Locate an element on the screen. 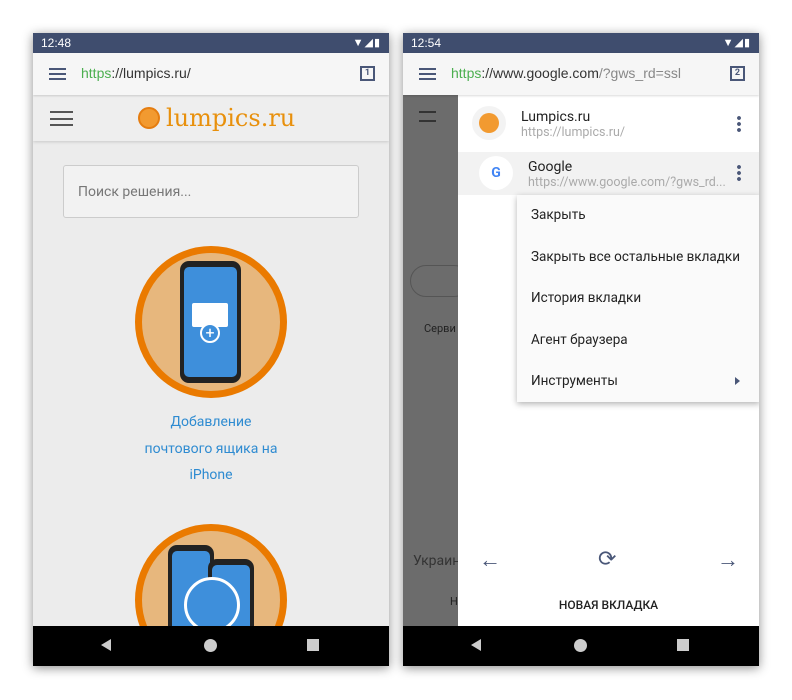 The height and width of the screenshot is (700, 792). envelope-icon is located at coordinates (212, 605).